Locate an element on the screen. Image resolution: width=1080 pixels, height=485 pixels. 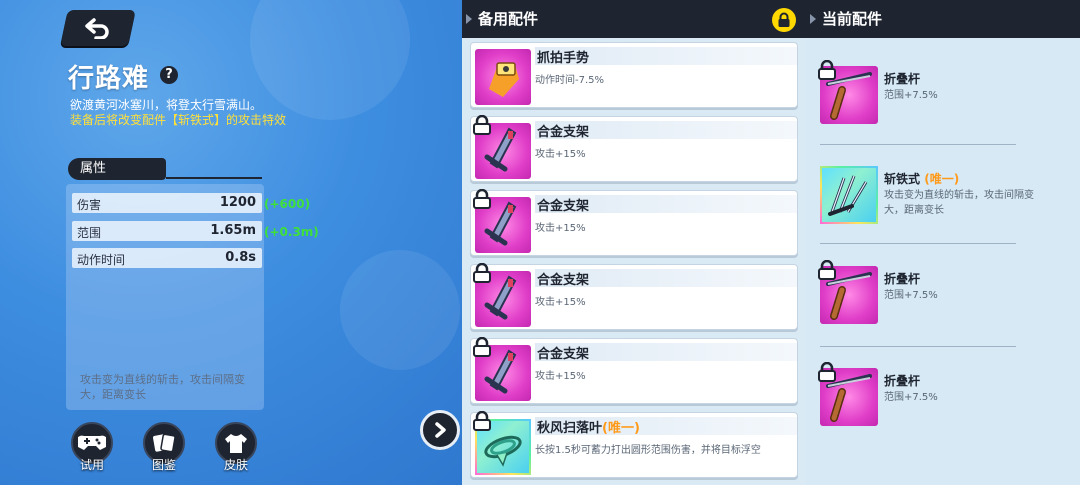
part-name: 抓拍手势 is located at coordinates (563, 58).